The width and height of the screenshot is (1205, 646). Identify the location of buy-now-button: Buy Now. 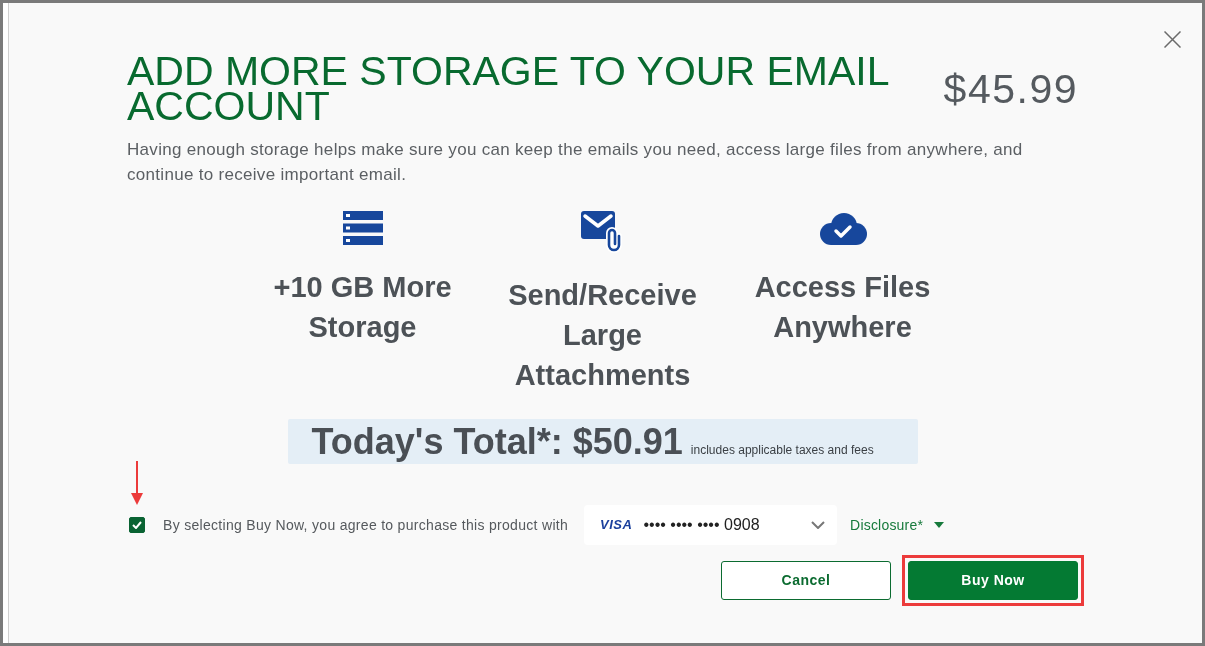
(993, 580).